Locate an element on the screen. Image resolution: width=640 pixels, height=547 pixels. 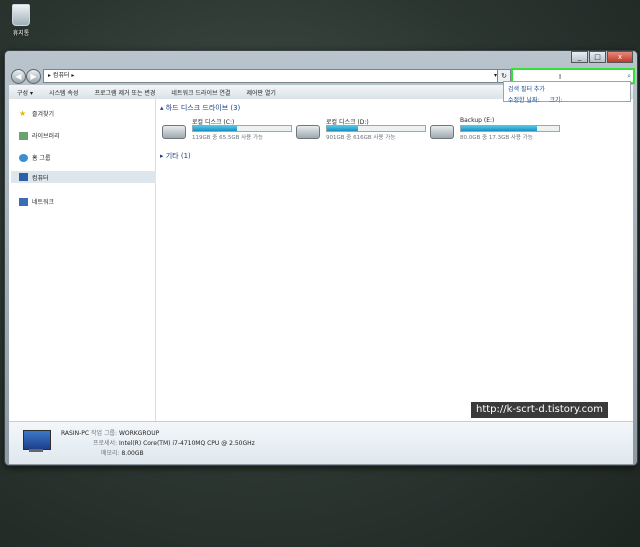
workgroup-label: 작업 그룹: is located at coordinates (104, 433).